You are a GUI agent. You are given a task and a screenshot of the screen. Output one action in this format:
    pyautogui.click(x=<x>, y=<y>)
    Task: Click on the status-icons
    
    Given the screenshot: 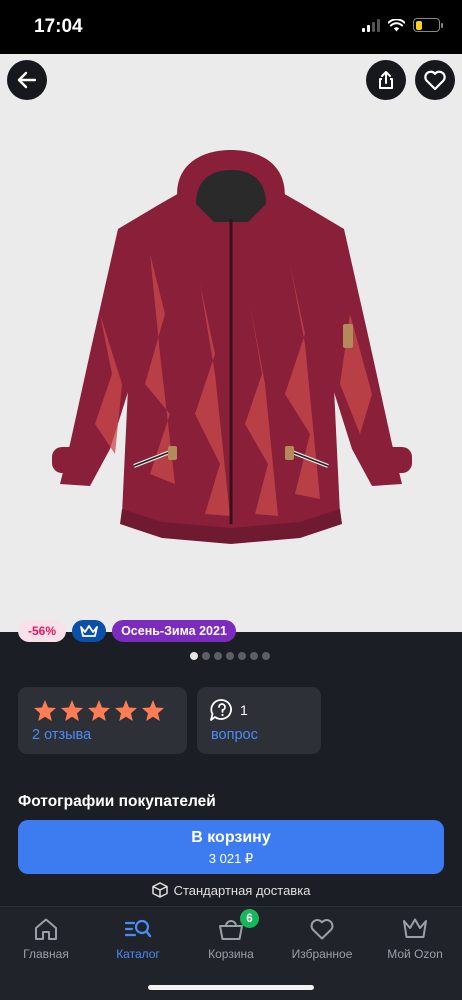 What is the action you would take?
    pyautogui.click(x=402, y=25)
    